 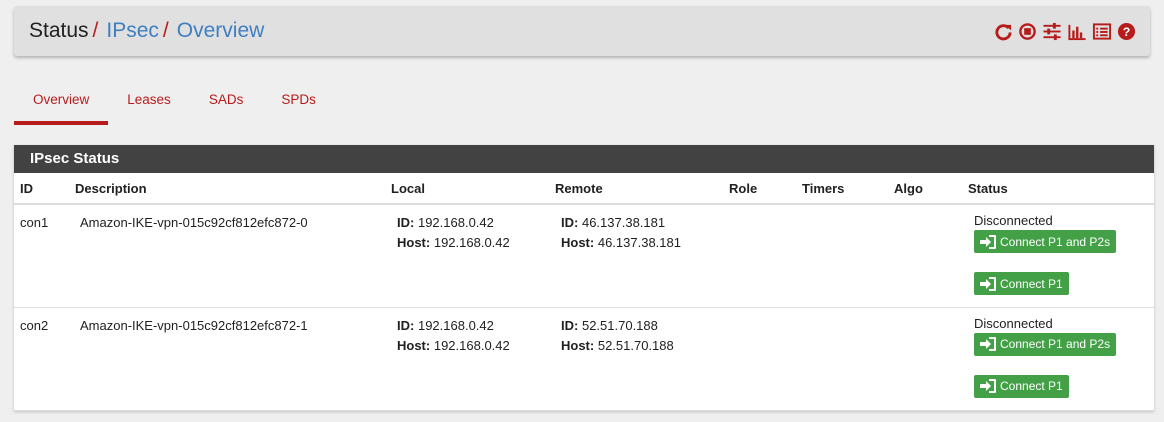 What do you see at coordinates (582, 31) in the screenshot?
I see `breadcrumb-bar: Status / IPsec / Overview ?` at bounding box center [582, 31].